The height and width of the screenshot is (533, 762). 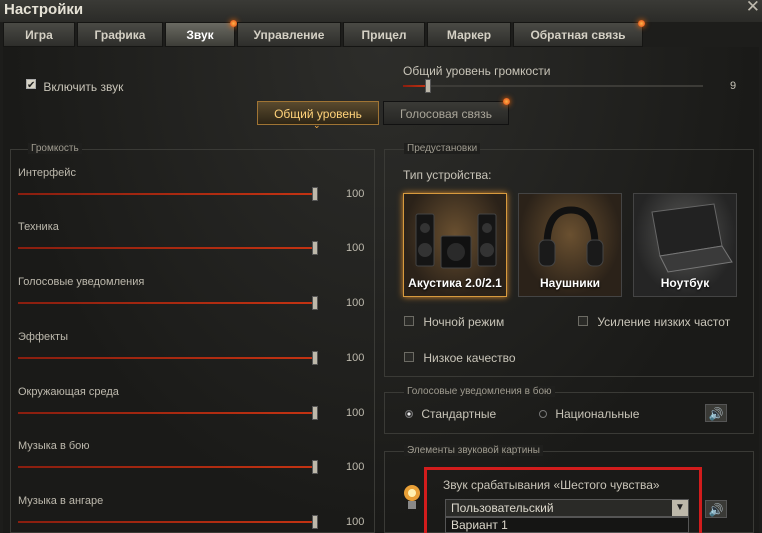 What do you see at coordinates (567, 525) in the screenshot?
I see `dropdown-option: Вариант 1` at bounding box center [567, 525].